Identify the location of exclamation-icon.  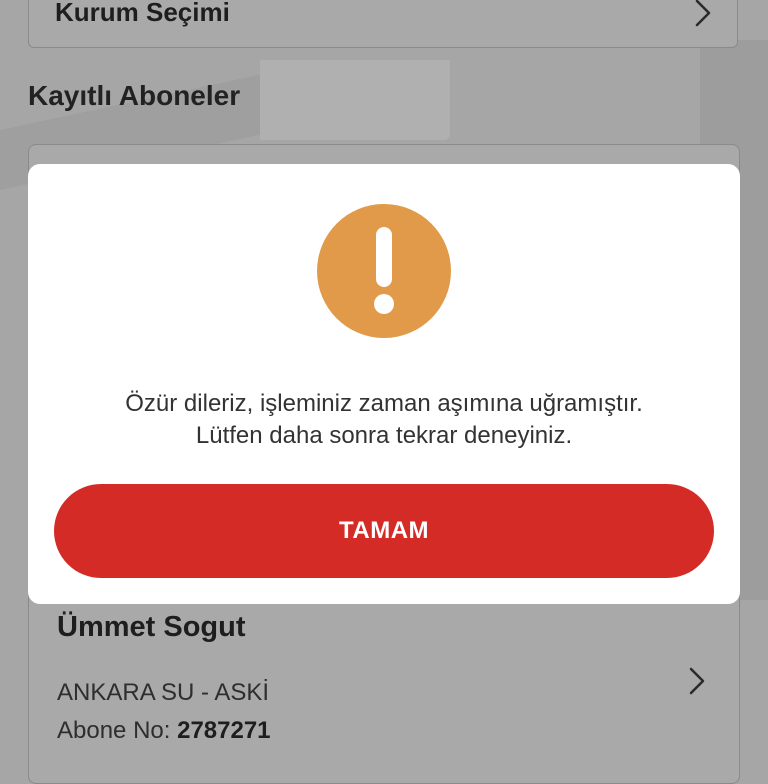
(384, 271).